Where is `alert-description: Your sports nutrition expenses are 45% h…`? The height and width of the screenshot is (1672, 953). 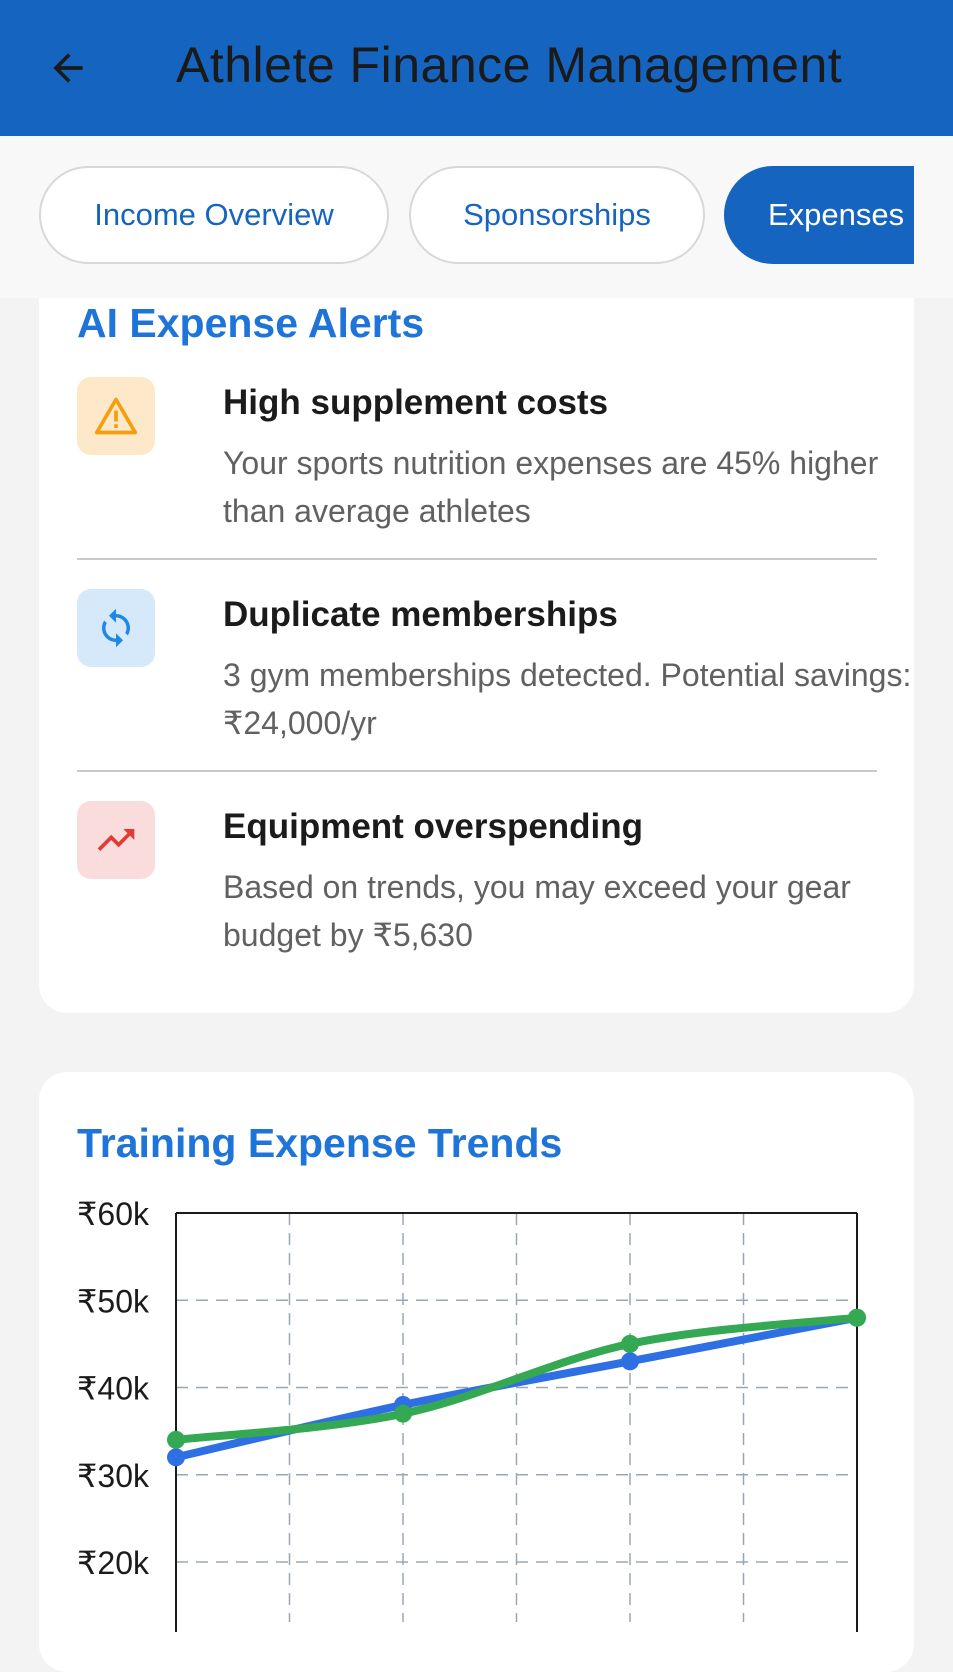 alert-description: Your sports nutrition expenses are 45% h… is located at coordinates (551, 487).